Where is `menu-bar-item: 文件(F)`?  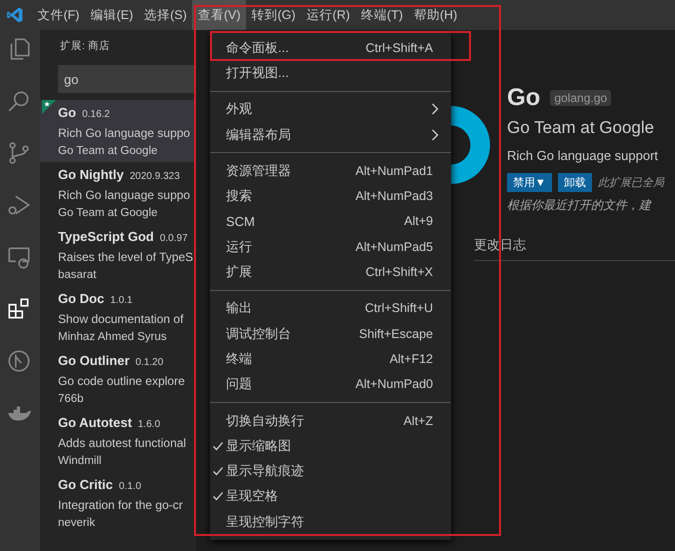
menu-bar-item: 文件(F) is located at coordinates (58, 15).